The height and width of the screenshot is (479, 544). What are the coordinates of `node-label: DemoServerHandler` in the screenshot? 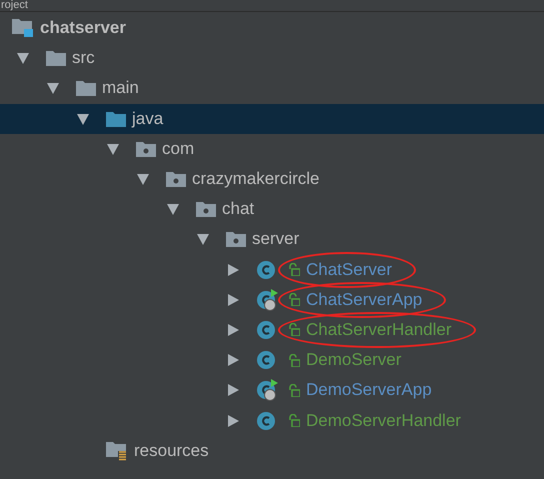 It's located at (383, 420).